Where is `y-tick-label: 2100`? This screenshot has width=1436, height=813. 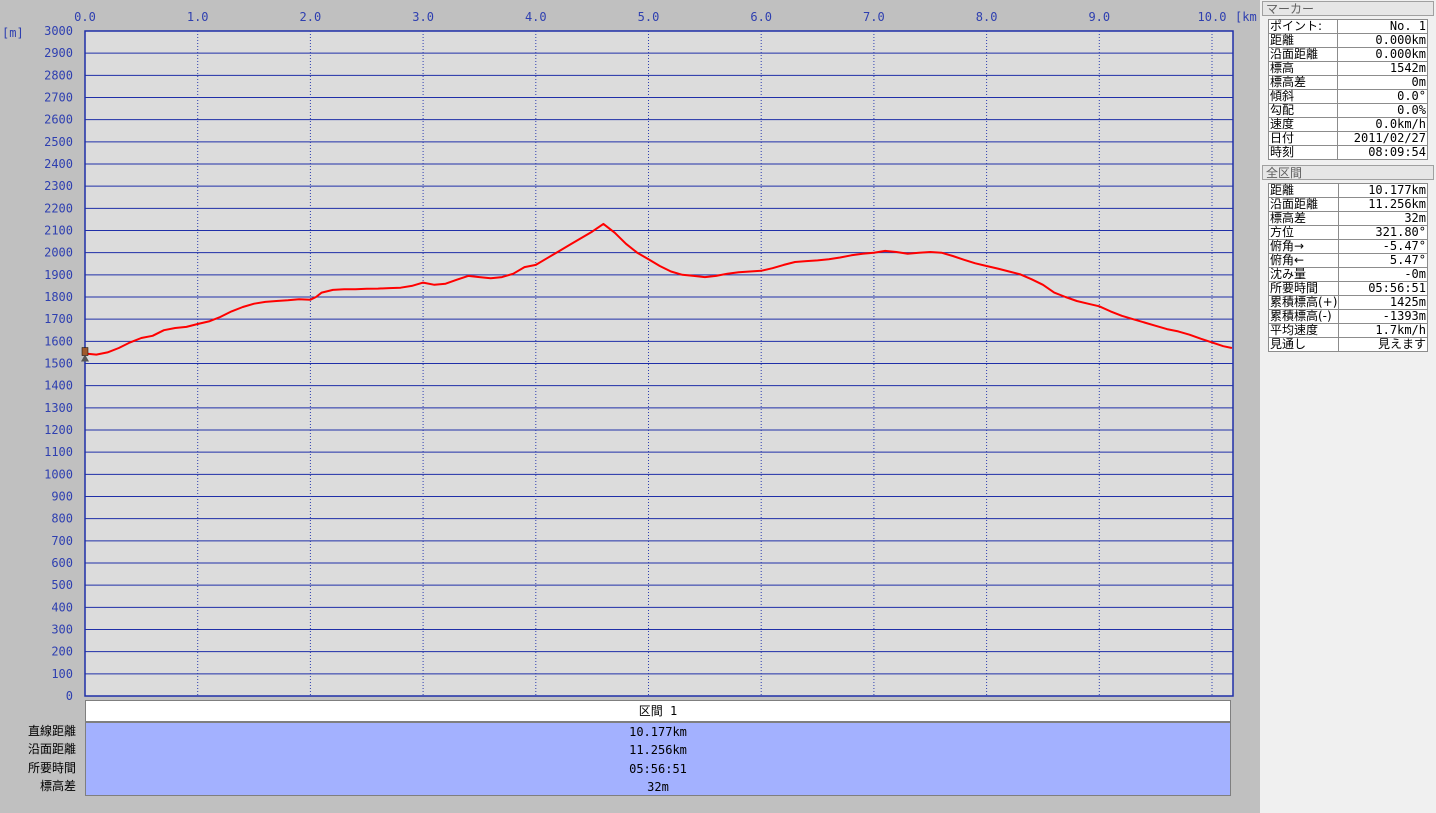
y-tick-label: 2100 is located at coordinates (58, 231).